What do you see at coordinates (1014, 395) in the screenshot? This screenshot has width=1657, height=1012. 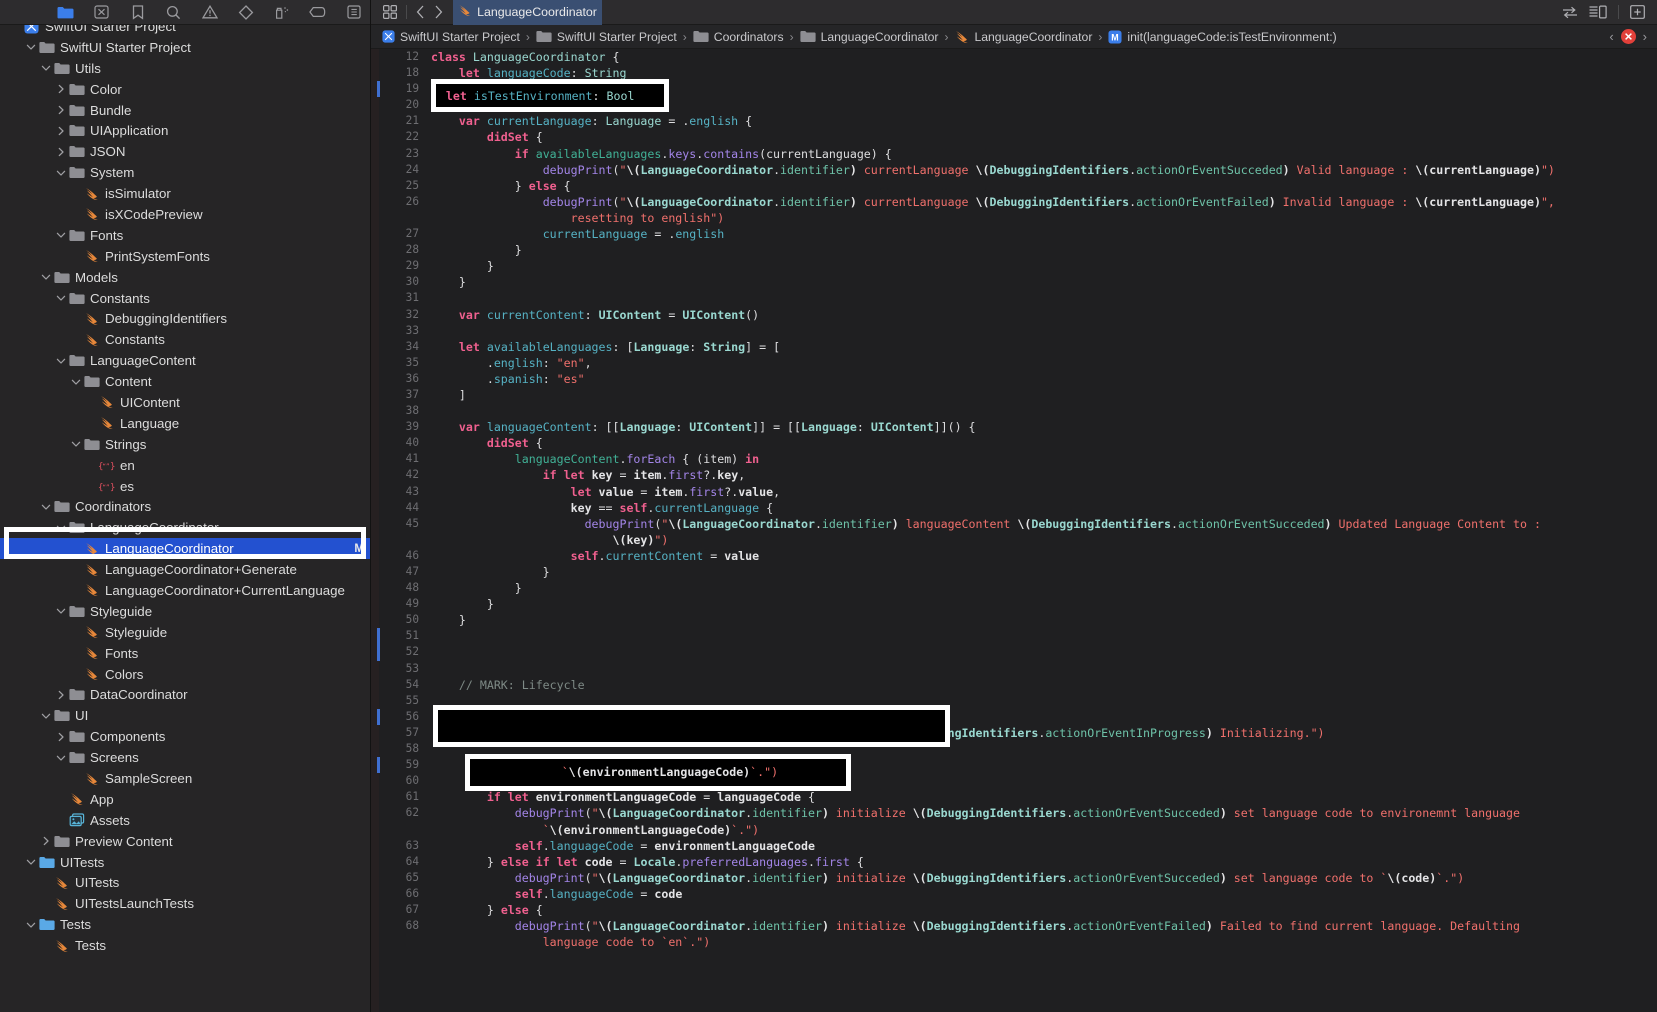 I see `code-line: 37 ]` at bounding box center [1014, 395].